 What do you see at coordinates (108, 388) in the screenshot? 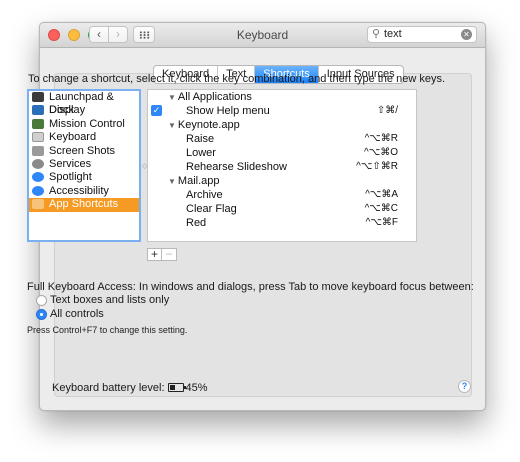
I see `battery-label: Keyboard battery level:` at bounding box center [108, 388].